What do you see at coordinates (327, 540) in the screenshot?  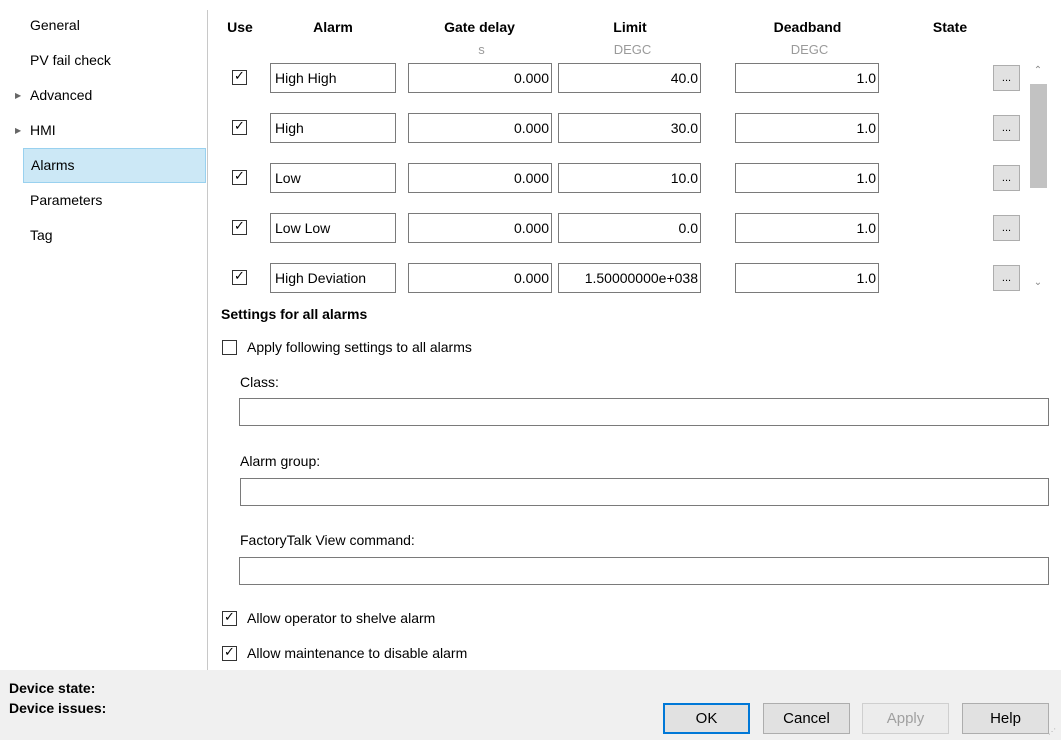 I see `ftview-command-label: FactoryTalk View command:` at bounding box center [327, 540].